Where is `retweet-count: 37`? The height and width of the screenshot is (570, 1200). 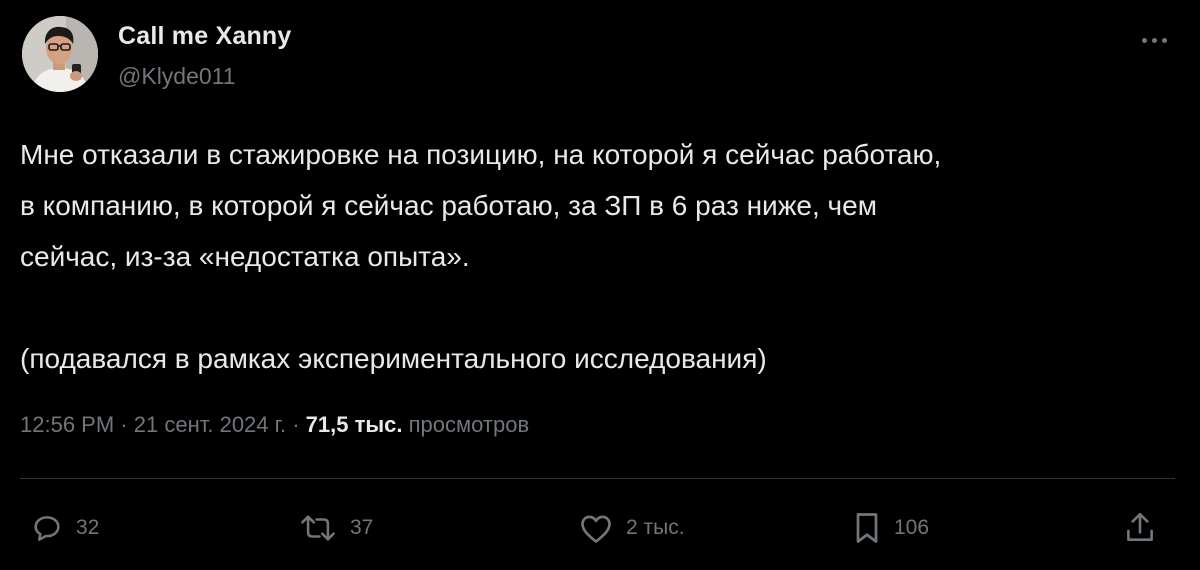
retweet-count: 37 is located at coordinates (362, 527).